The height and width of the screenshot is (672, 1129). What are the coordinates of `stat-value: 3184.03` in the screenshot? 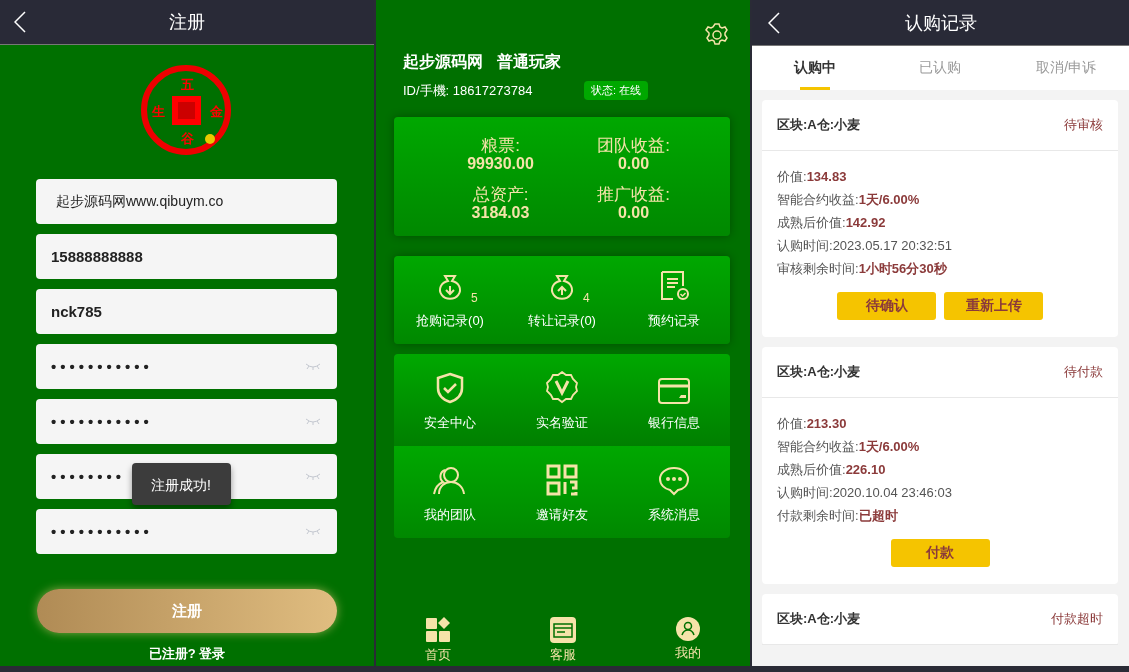 It's located at (500, 213).